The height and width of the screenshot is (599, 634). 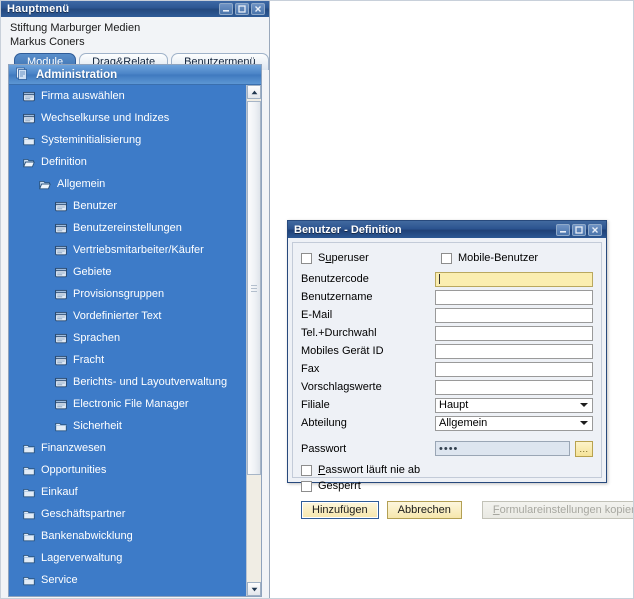 I want to click on tree-item: Electronic File Manager, so click(x=127, y=404).